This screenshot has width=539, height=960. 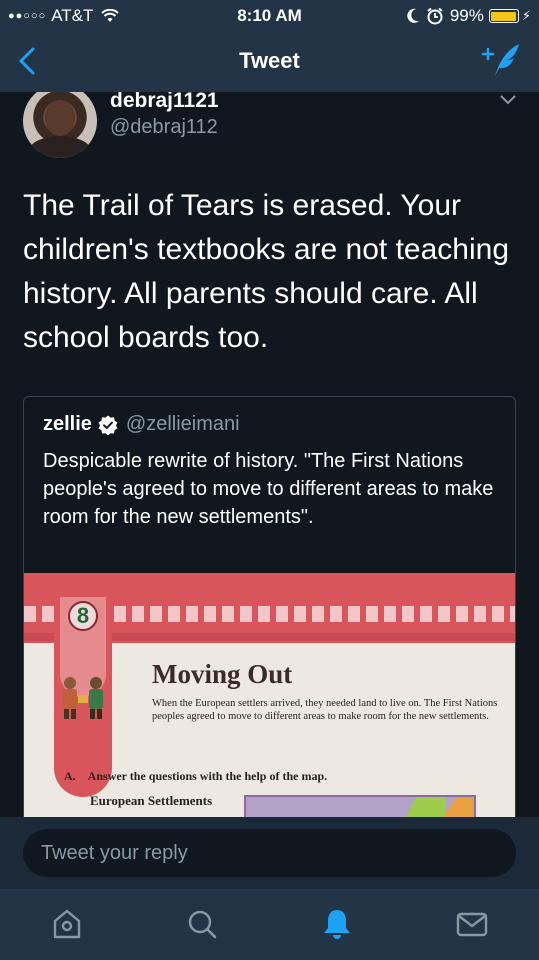 What do you see at coordinates (182, 424) in the screenshot?
I see `quoted-author-handle: @zellieimani` at bounding box center [182, 424].